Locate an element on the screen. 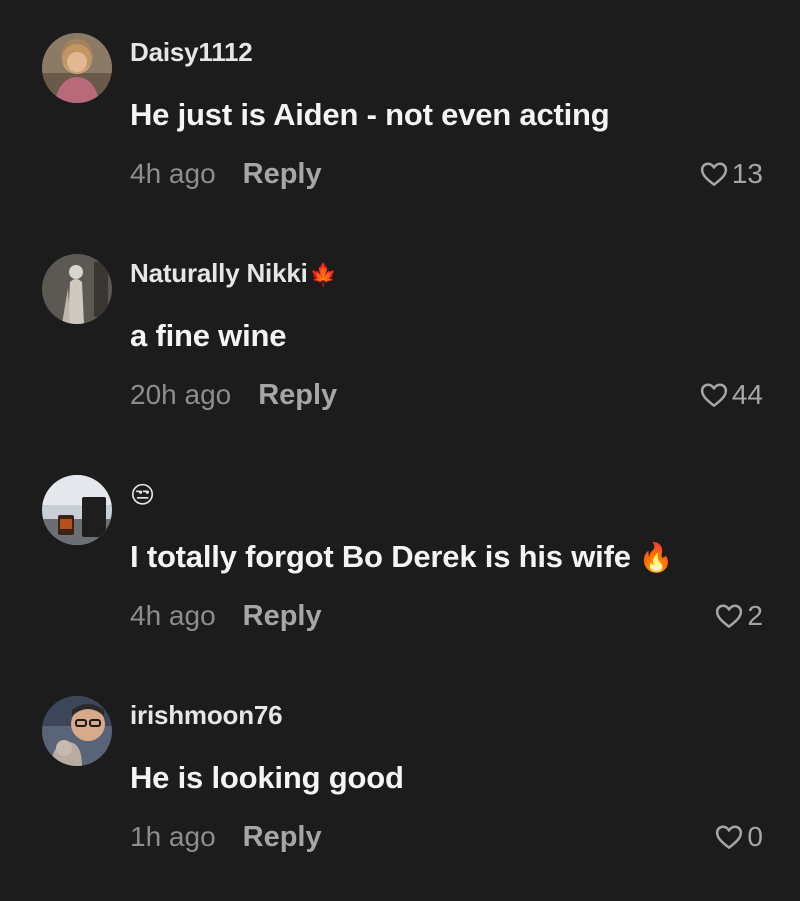  like-button: 2 is located at coordinates (738, 616).